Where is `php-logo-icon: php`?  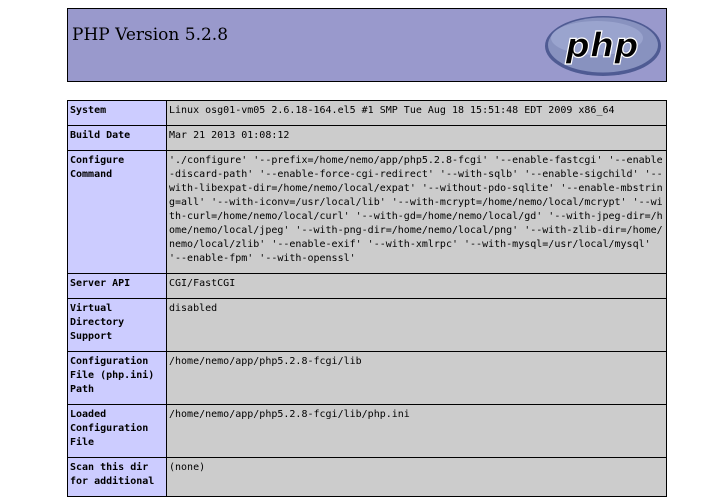 php-logo-icon: php is located at coordinates (603, 46).